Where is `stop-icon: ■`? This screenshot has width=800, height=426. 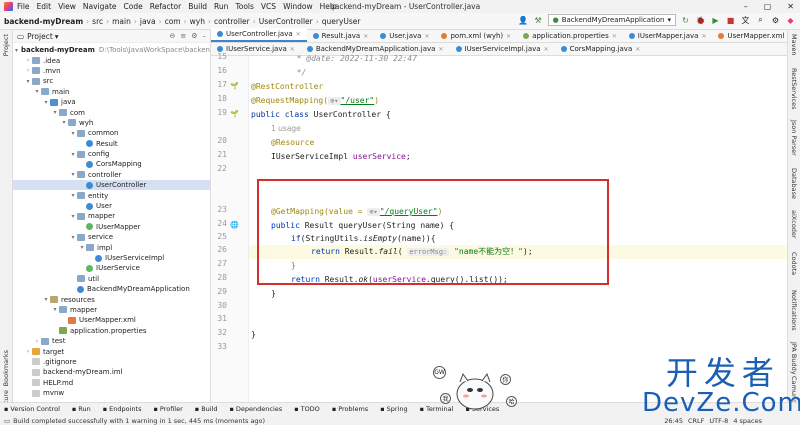 stop-icon: ■ is located at coordinates (730, 20).